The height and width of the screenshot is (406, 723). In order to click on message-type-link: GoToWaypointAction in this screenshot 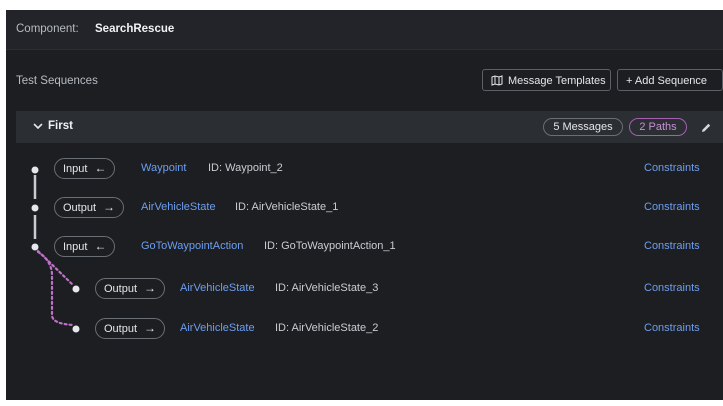, I will do `click(192, 246)`.